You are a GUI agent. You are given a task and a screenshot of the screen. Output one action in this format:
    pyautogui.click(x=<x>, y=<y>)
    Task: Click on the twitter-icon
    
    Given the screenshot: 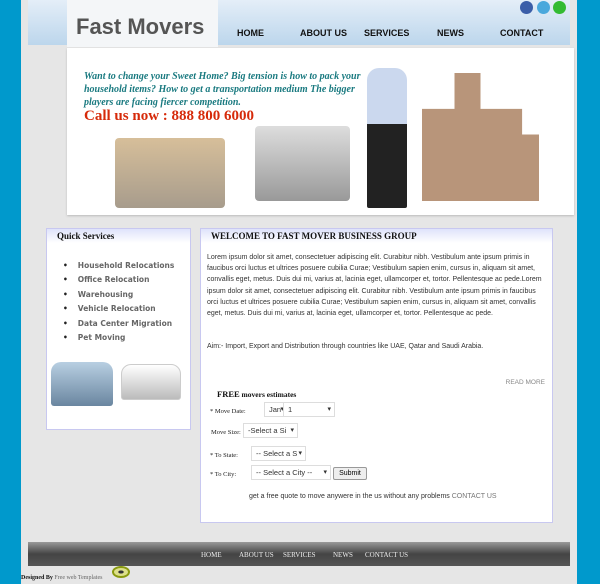 What is the action you would take?
    pyautogui.click(x=543, y=7)
    